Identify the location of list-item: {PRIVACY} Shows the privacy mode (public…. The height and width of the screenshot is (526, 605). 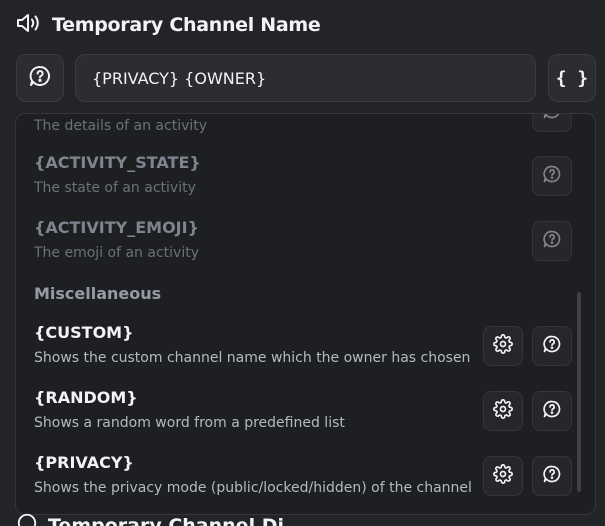
(253, 475).